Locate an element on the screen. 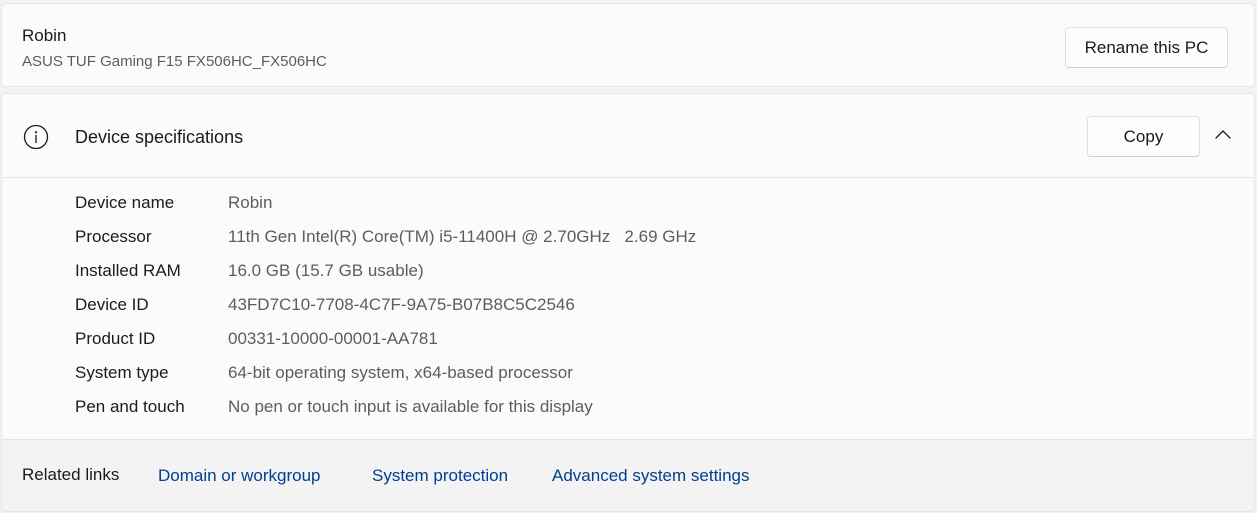 The height and width of the screenshot is (513, 1257). spec-row-device-name: Device name Robin is located at coordinates (173, 203).